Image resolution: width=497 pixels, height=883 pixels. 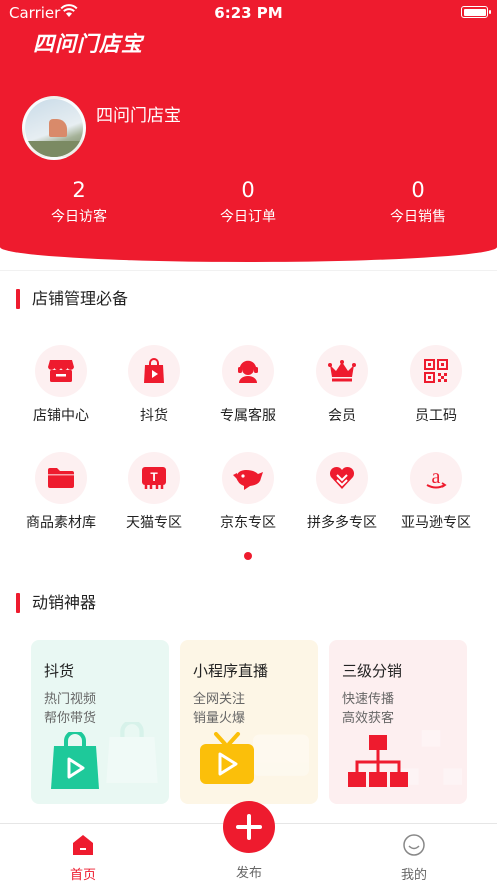 What do you see at coordinates (418, 217) in the screenshot?
I see `stat-label: 今日销售` at bounding box center [418, 217].